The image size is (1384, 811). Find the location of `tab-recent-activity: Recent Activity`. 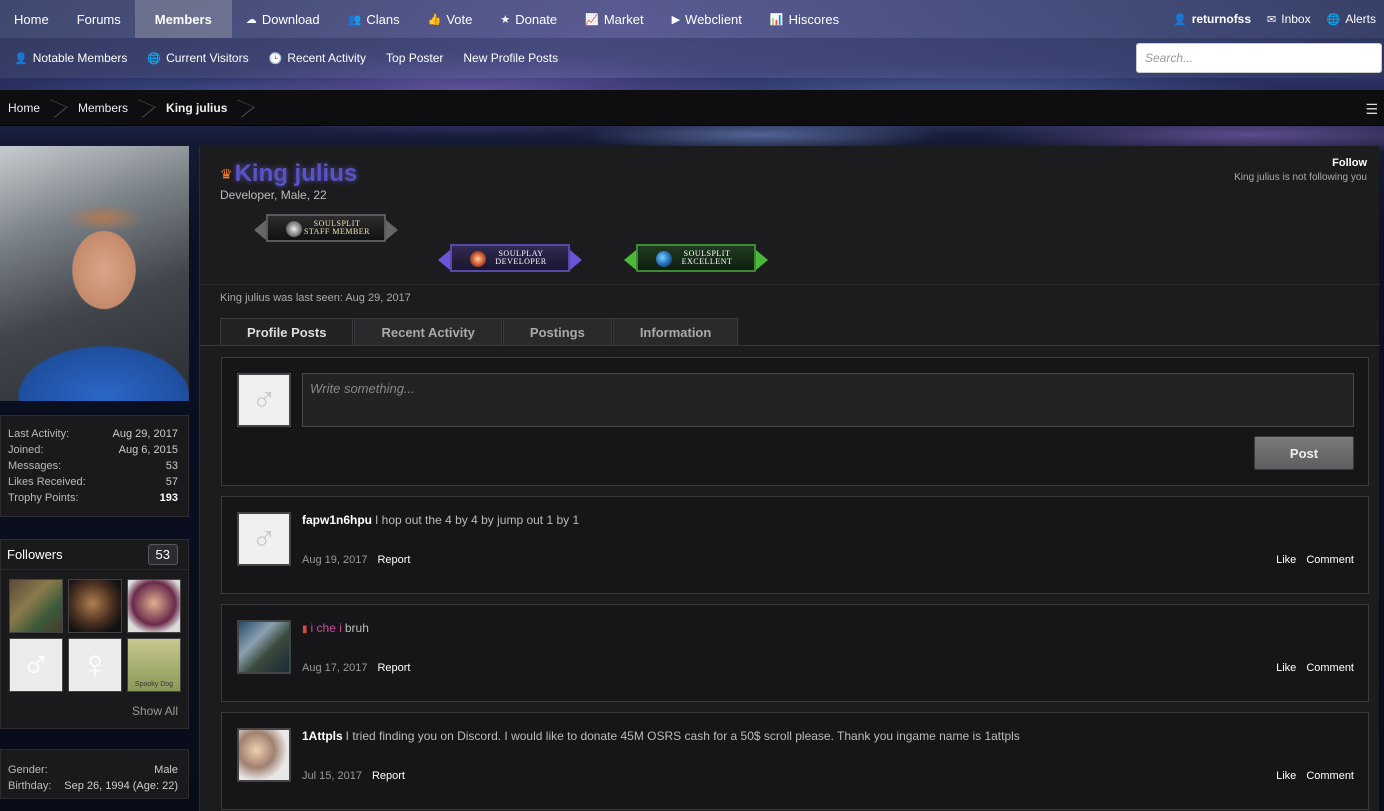

tab-recent-activity: Recent Activity is located at coordinates (428, 332).